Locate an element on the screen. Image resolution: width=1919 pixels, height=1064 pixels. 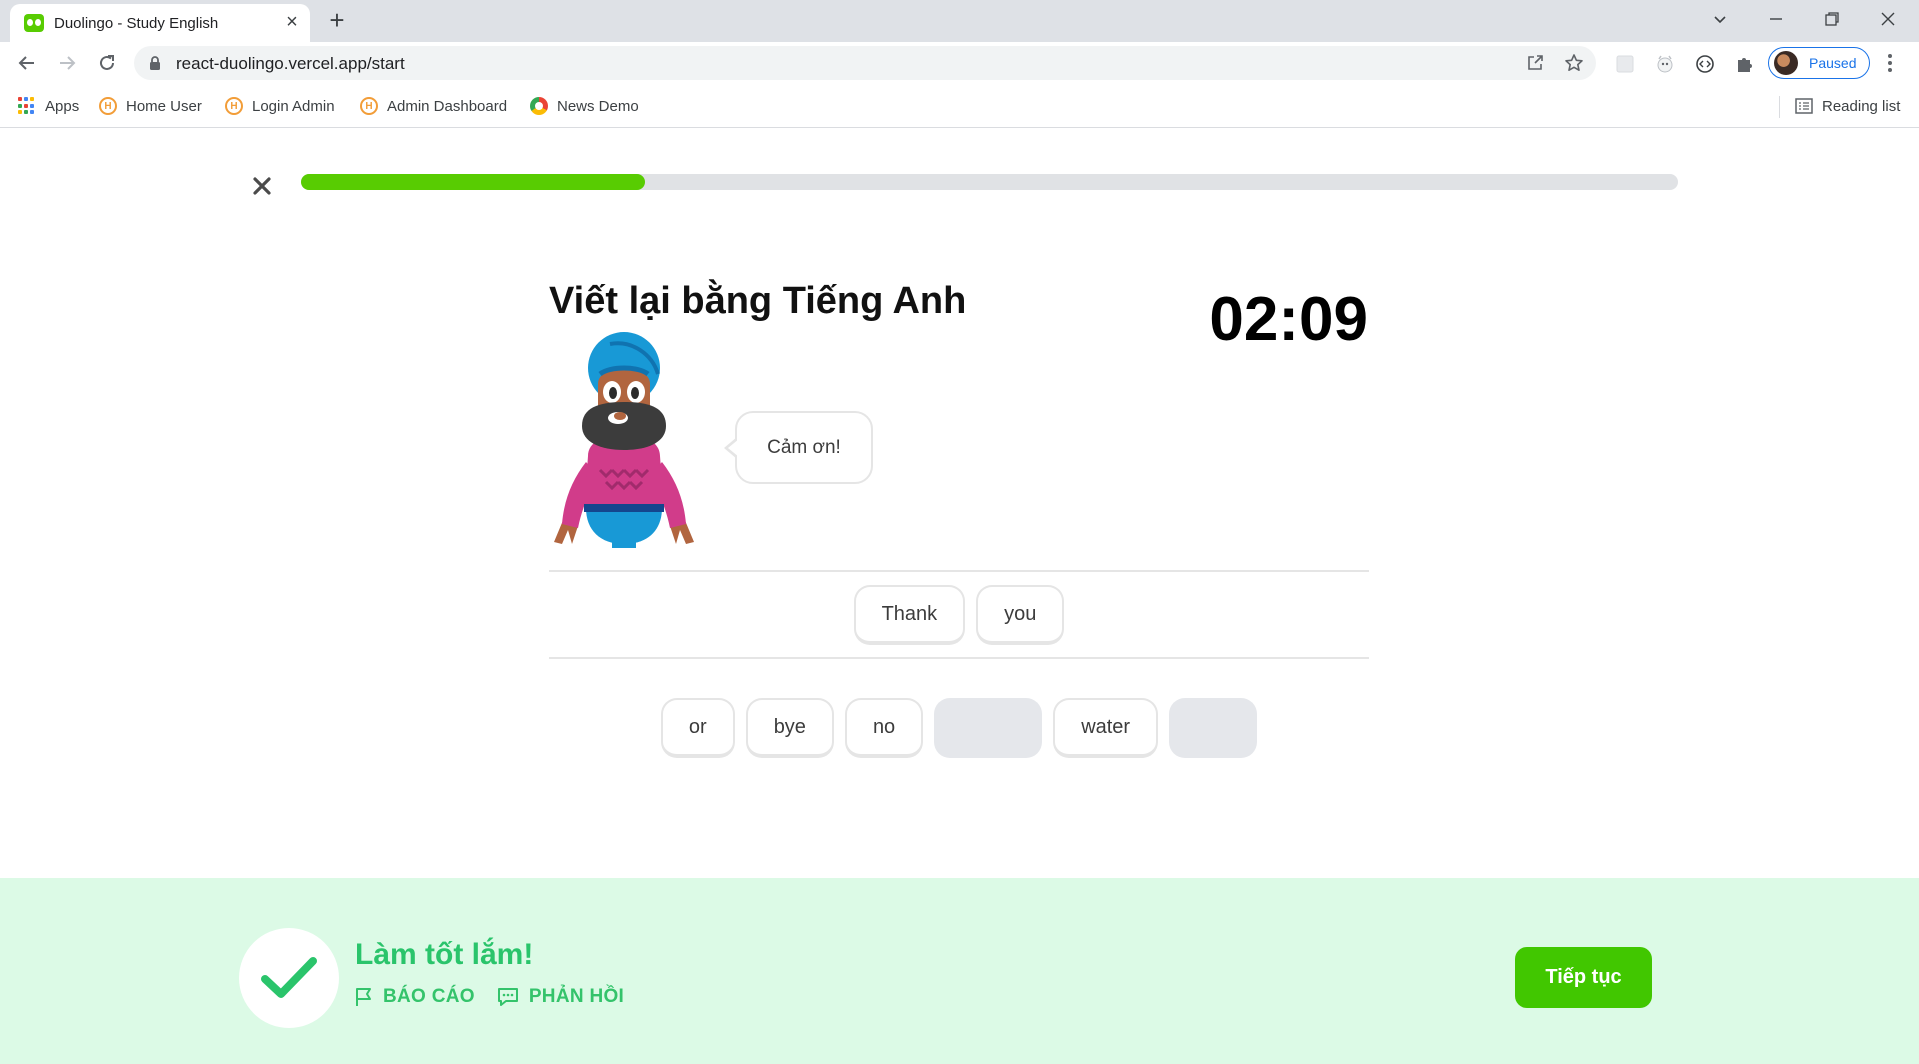
feedback-title: Làm tốt lắm! is located at coordinates (444, 954).